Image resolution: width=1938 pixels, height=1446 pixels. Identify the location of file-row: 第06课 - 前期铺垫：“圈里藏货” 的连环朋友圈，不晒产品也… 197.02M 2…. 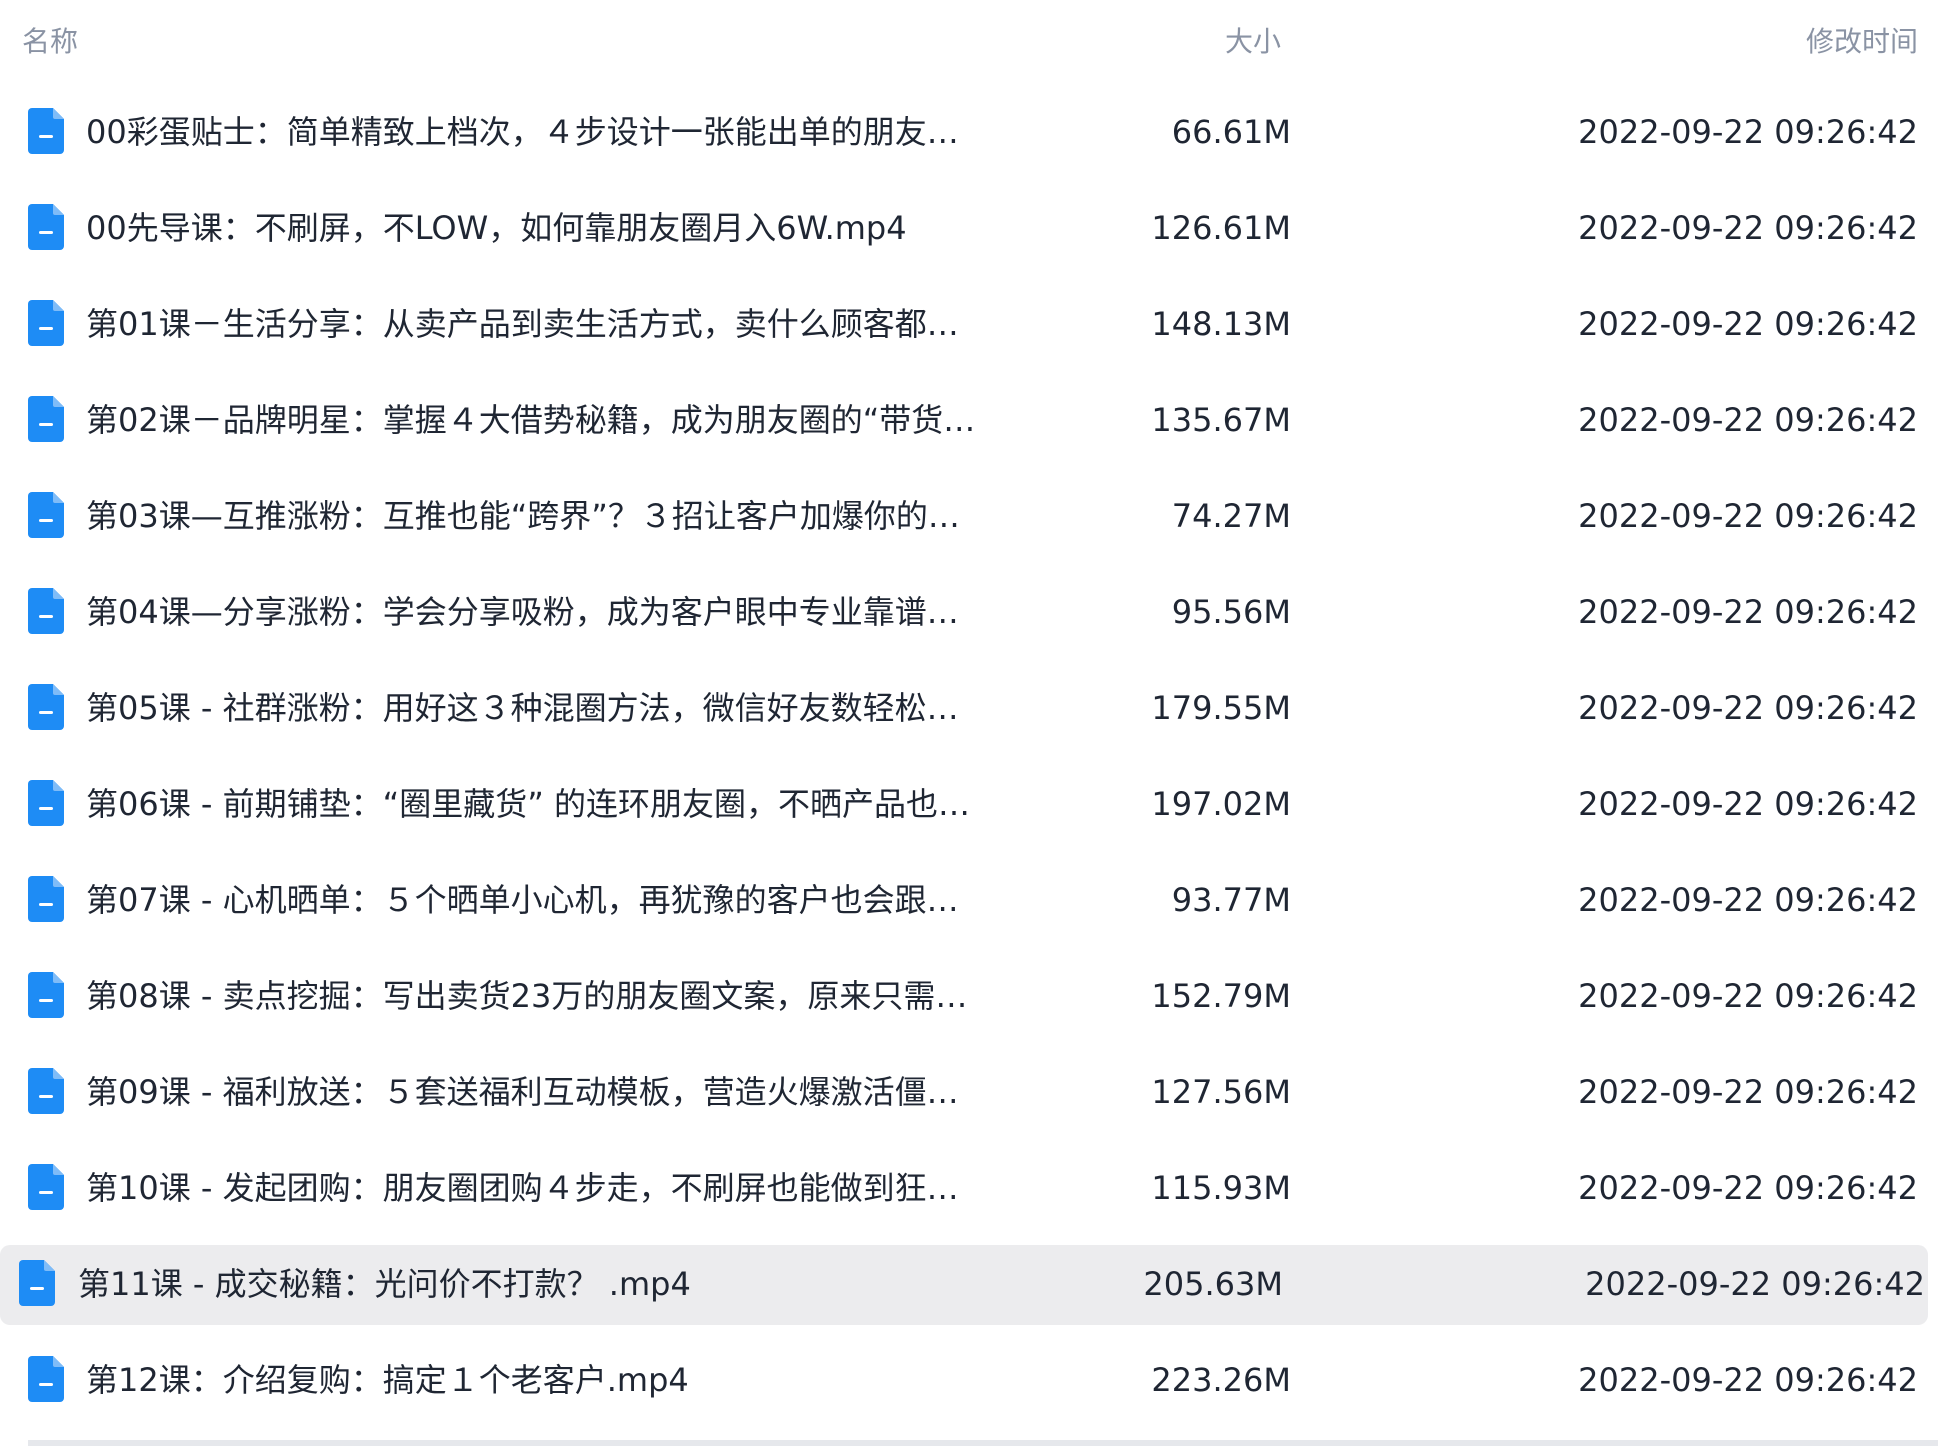
(969, 804).